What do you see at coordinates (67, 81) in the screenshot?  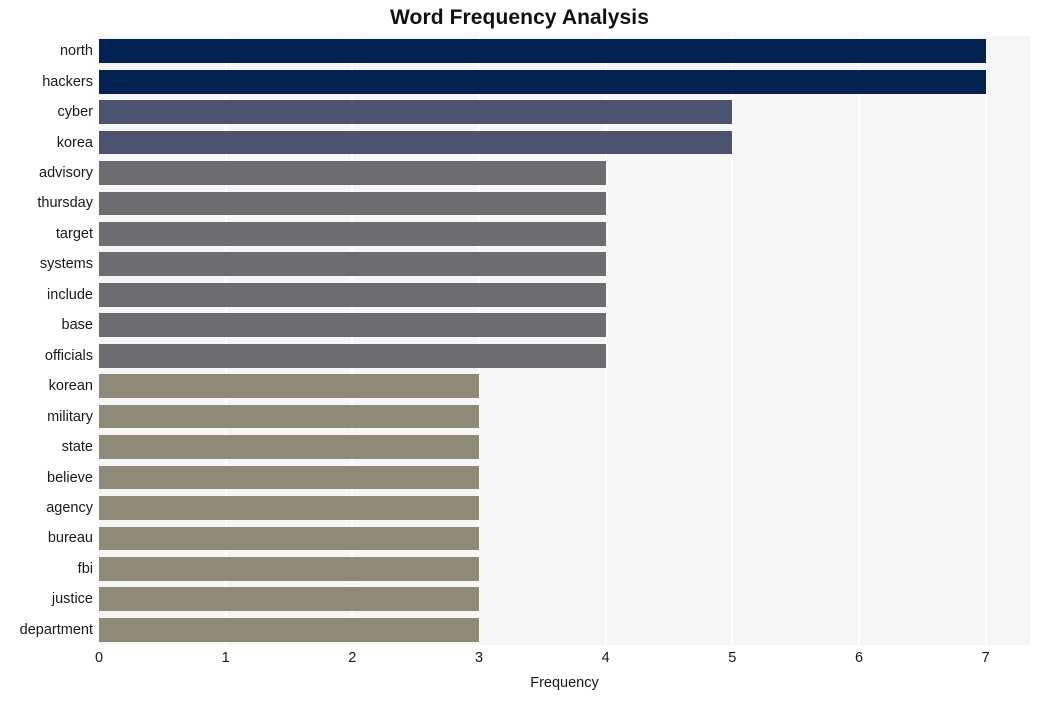 I see `y-tick-label-hackers: hackers` at bounding box center [67, 81].